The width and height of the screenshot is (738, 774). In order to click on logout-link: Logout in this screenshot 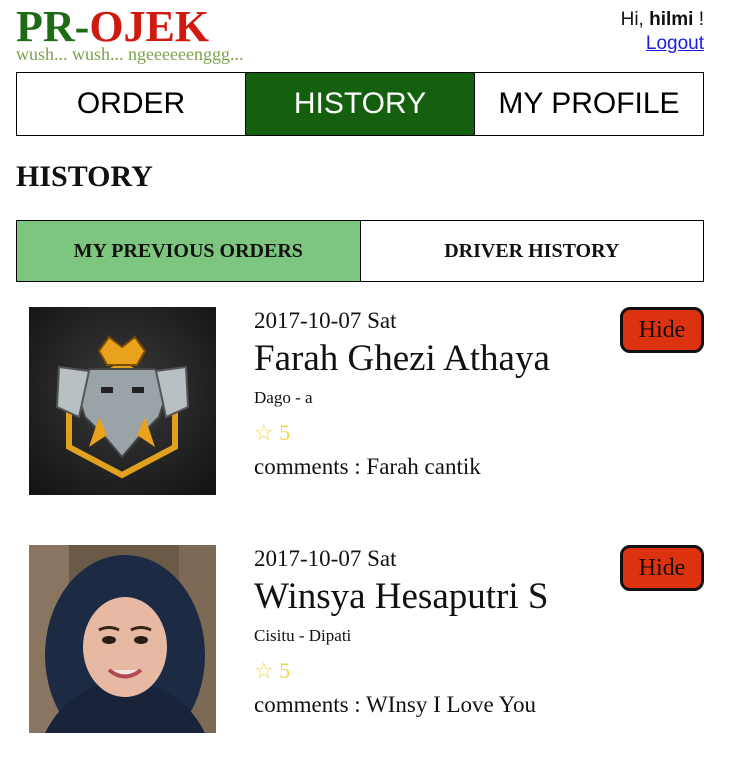, I will do `click(662, 44)`.